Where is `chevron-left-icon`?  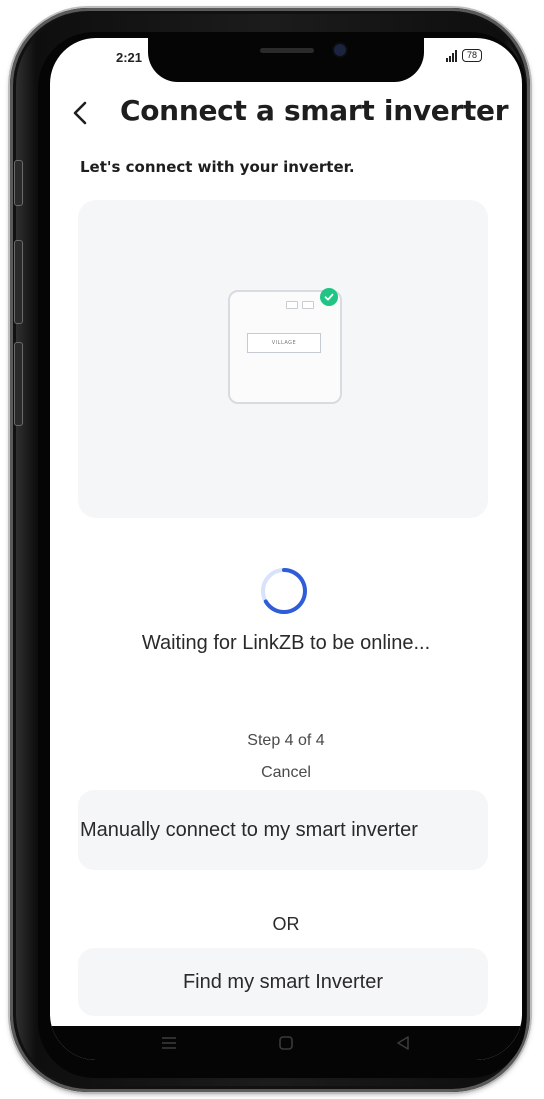 chevron-left-icon is located at coordinates (80, 113).